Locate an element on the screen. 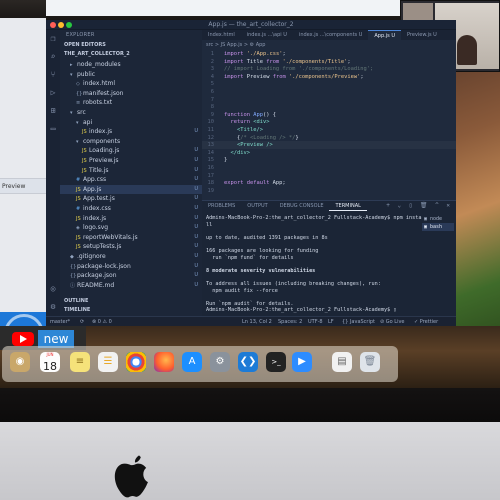  app-store-icon: A is located at coordinates (192, 362).